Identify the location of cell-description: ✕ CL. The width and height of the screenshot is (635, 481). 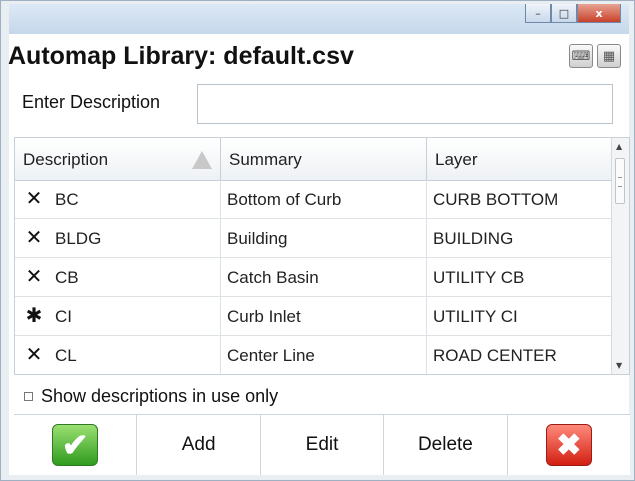
(118, 355).